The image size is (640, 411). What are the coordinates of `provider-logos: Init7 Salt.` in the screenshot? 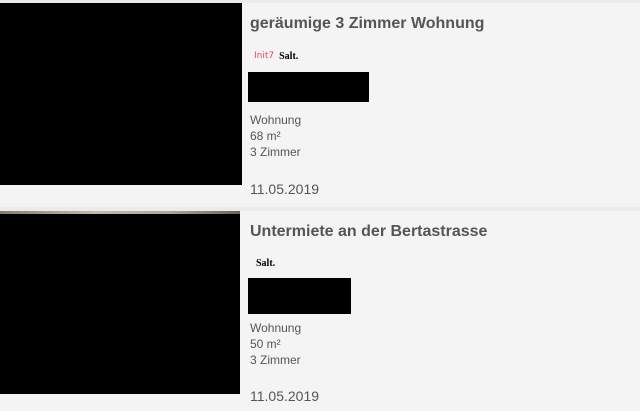 It's located at (276, 56).